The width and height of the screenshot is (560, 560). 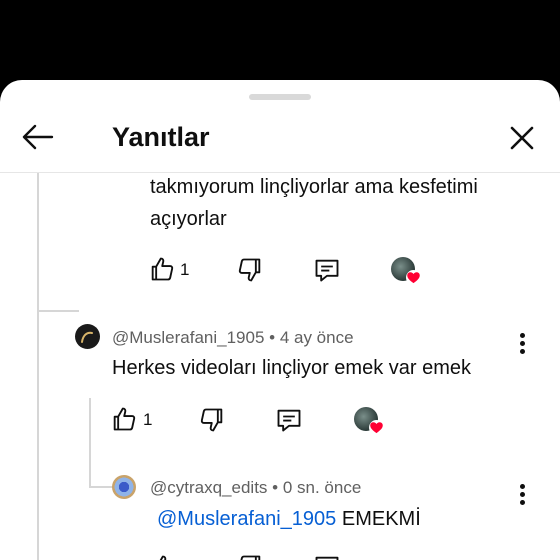 What do you see at coordinates (314, 187) in the screenshot?
I see `comment-text: takmıyorum linçliyorlar ama kesfetimi` at bounding box center [314, 187].